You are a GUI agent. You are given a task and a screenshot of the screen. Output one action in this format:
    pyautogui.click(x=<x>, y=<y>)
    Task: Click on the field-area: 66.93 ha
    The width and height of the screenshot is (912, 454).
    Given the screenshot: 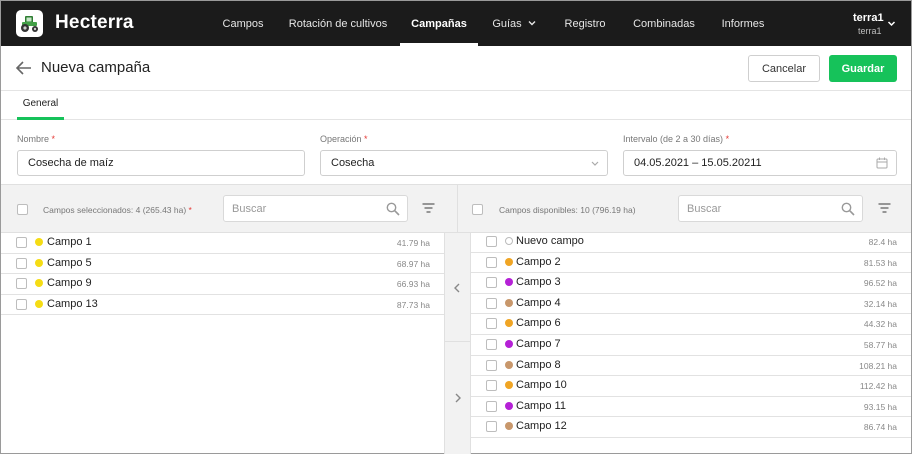 What is the action you would take?
    pyautogui.click(x=413, y=284)
    